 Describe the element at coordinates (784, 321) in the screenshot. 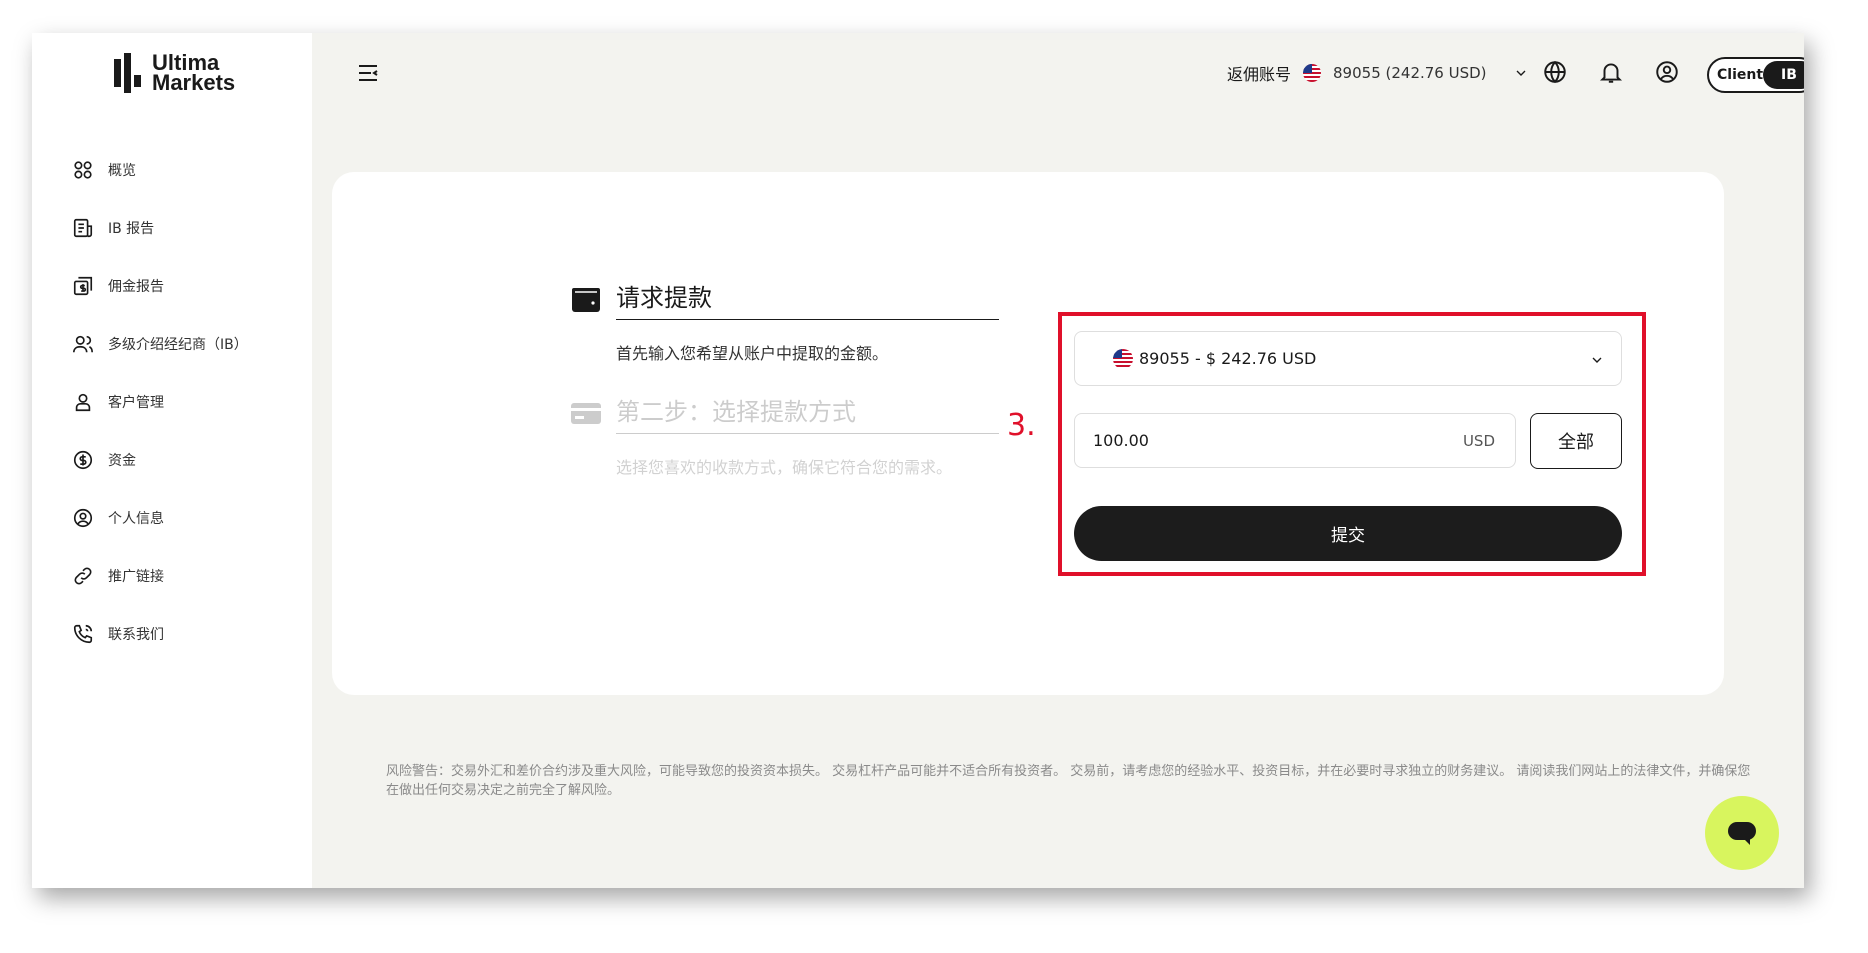

I see `step-request-withdrawal: 请求提款 首先输入您希望从账户中提取的金额。` at that location.